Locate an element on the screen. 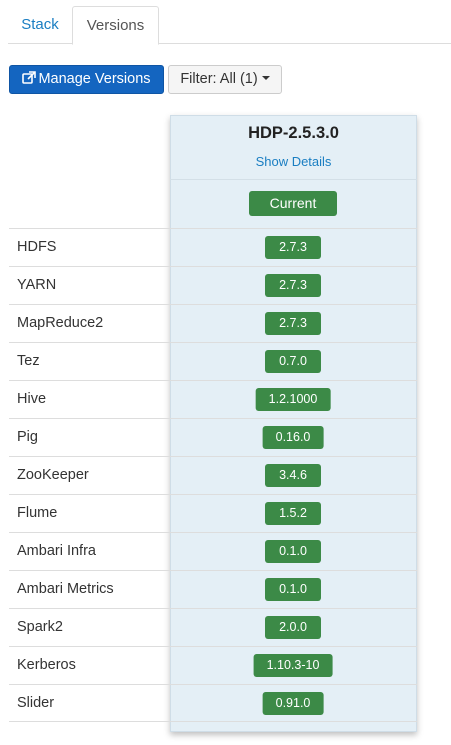 The image size is (451, 745). current-status-button: Current is located at coordinates (293, 203).